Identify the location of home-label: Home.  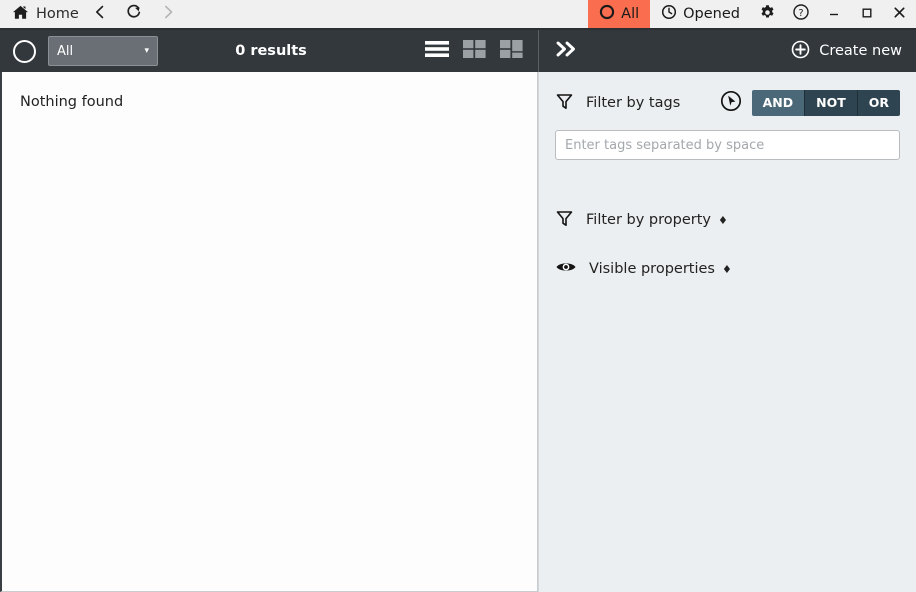
(57, 14).